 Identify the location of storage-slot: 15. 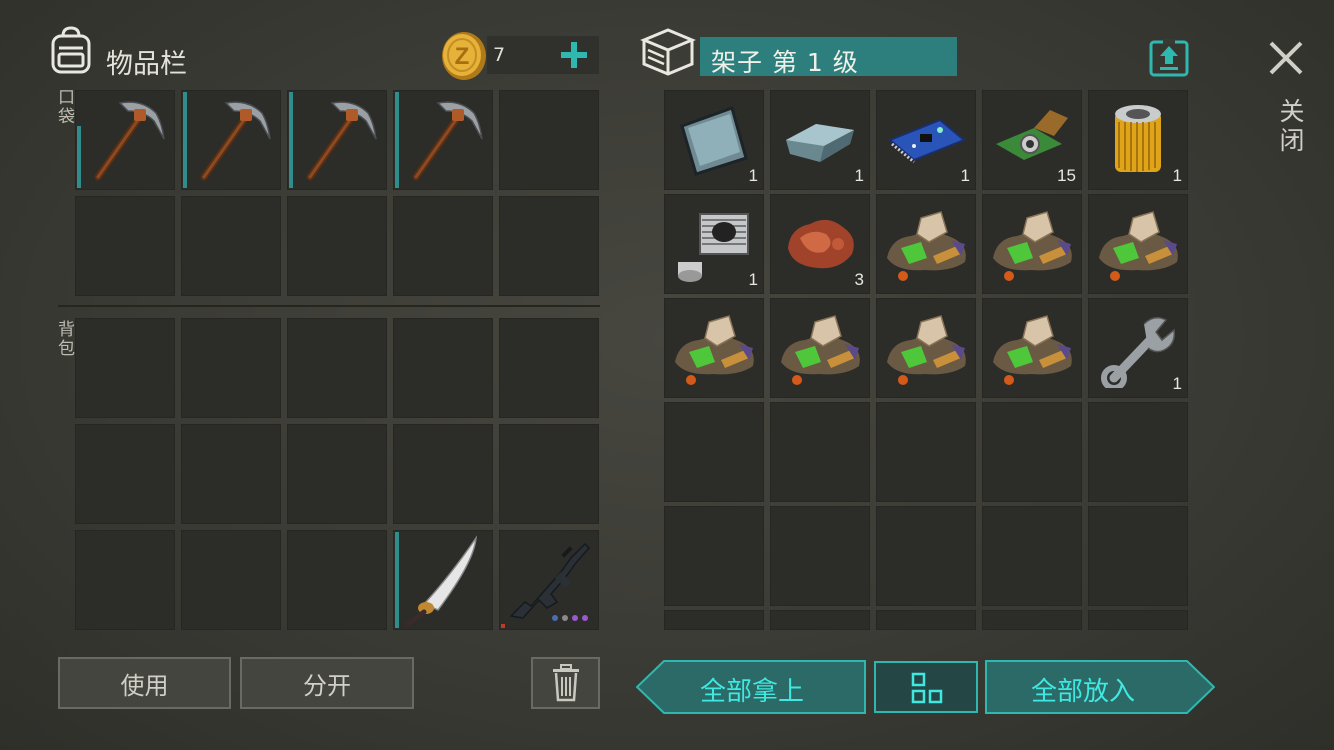
(1032, 140).